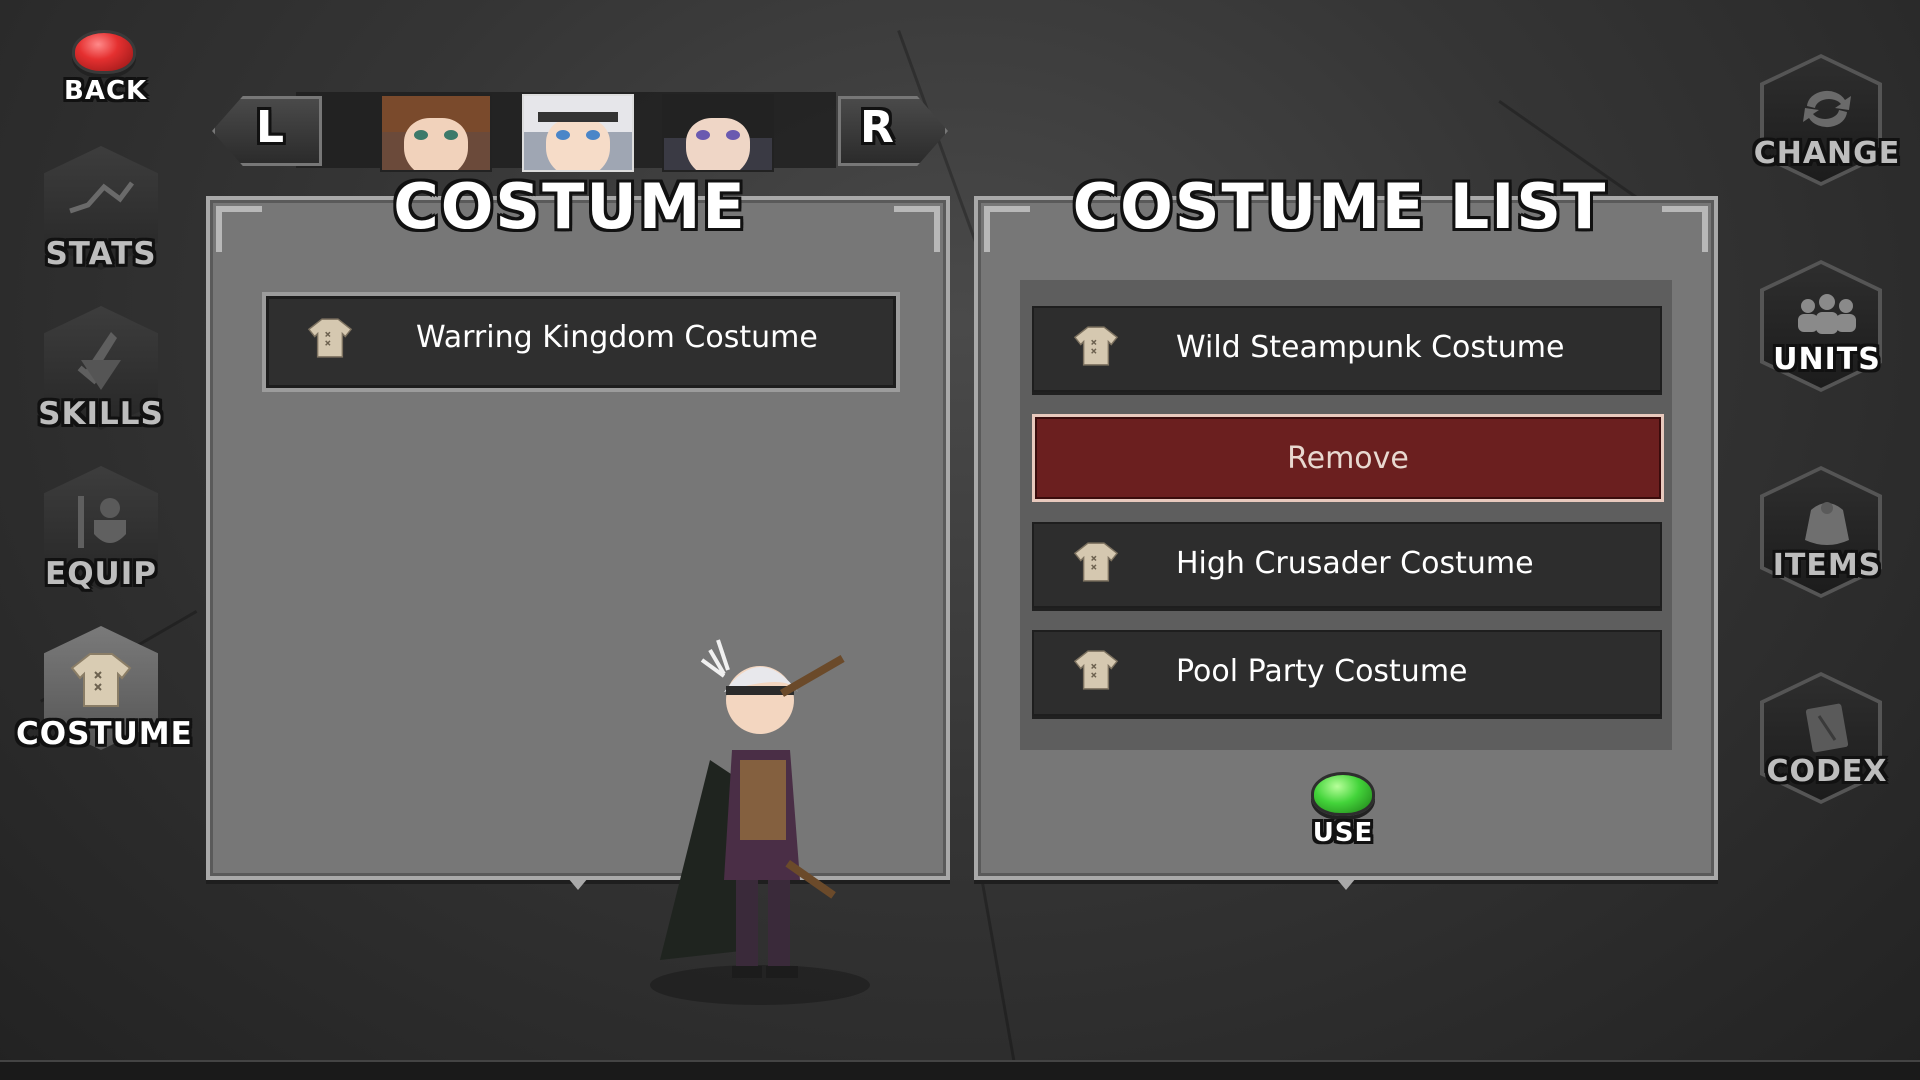 Image resolution: width=1920 pixels, height=1080 pixels. What do you see at coordinates (101, 574) in the screenshot?
I see `nav-label-equip: EQUIP` at bounding box center [101, 574].